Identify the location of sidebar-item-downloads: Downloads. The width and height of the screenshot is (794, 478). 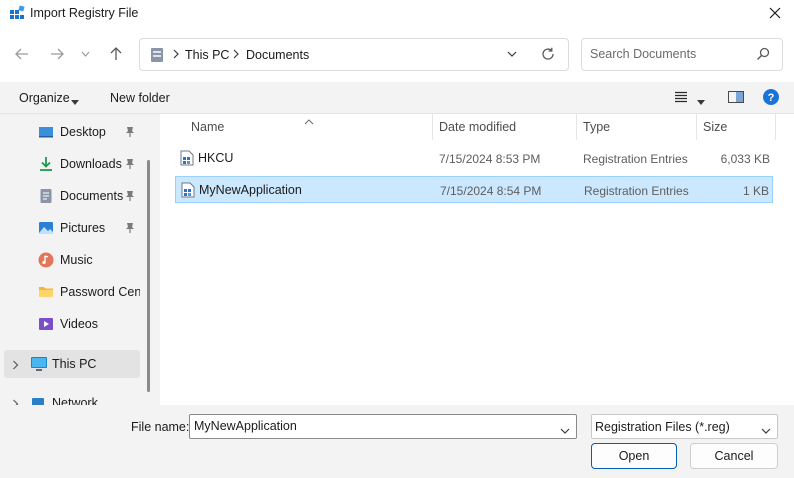
(70, 164).